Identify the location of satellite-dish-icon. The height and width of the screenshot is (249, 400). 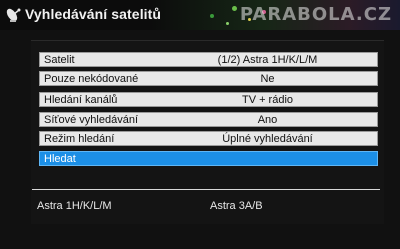
(13, 17).